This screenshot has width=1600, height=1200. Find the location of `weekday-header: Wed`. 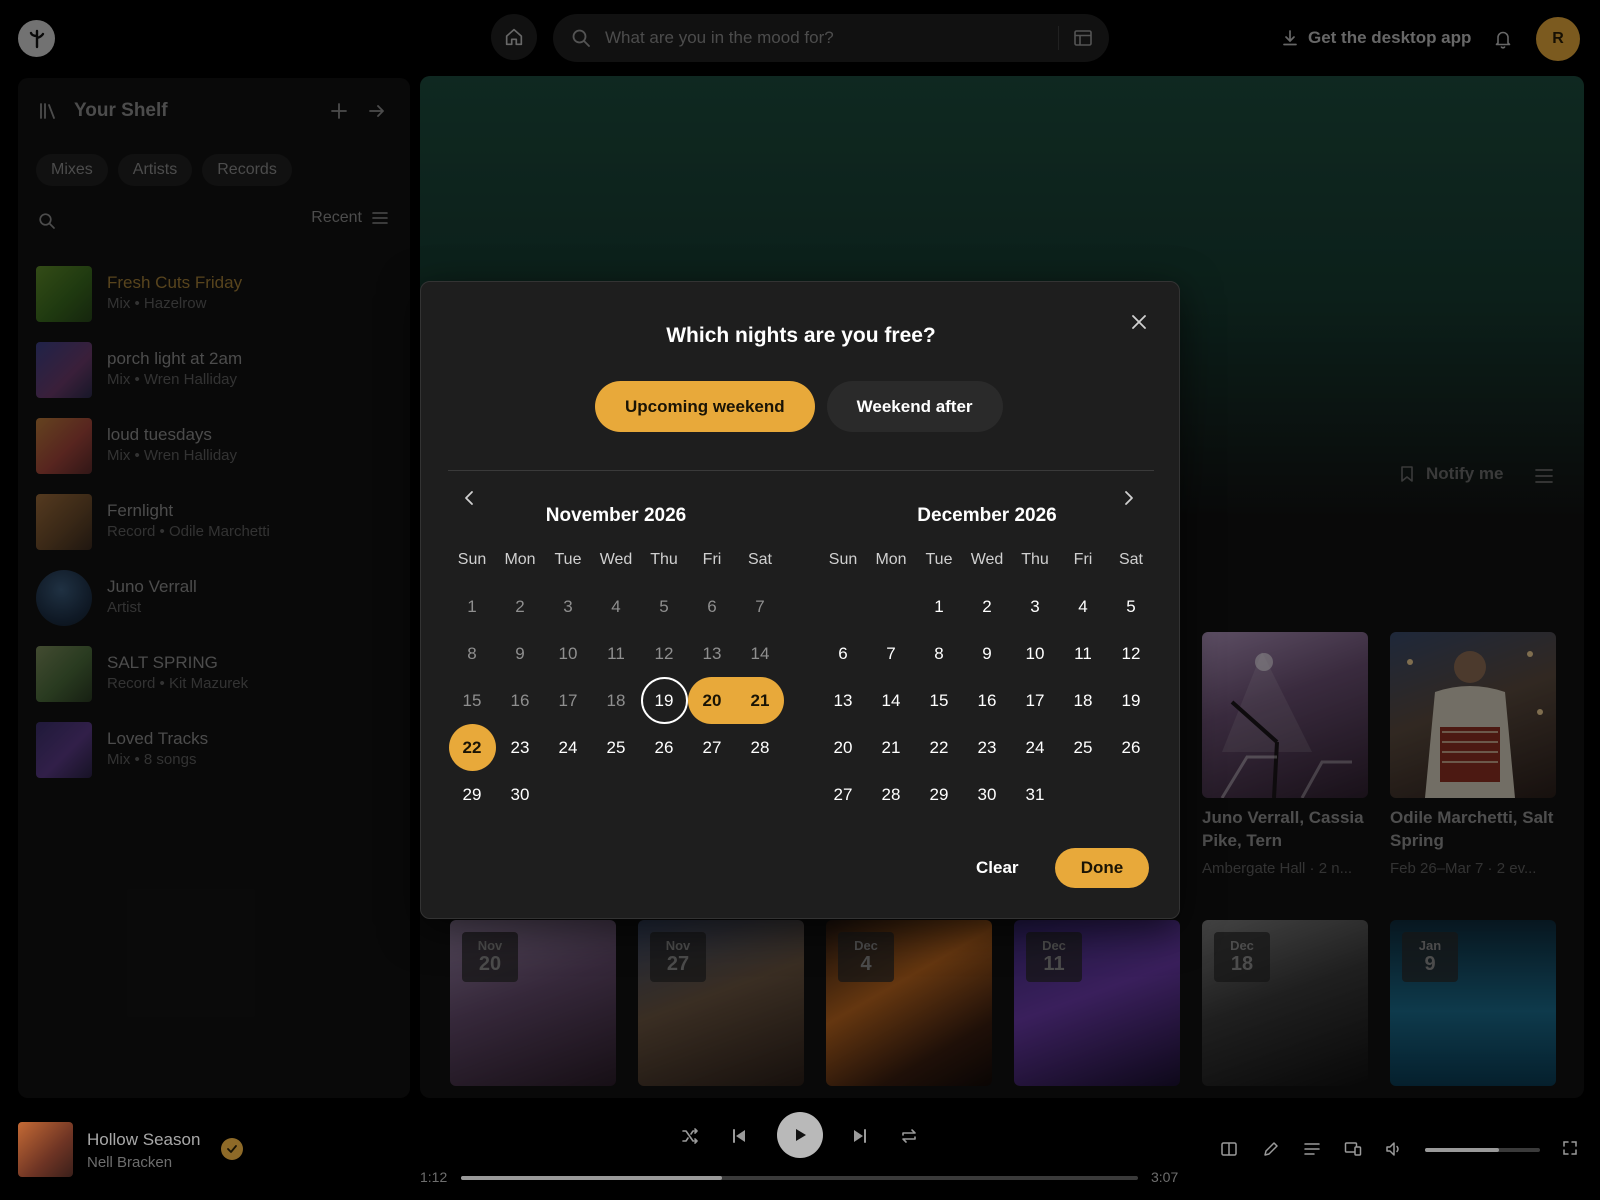

weekday-header: Wed is located at coordinates (987, 559).